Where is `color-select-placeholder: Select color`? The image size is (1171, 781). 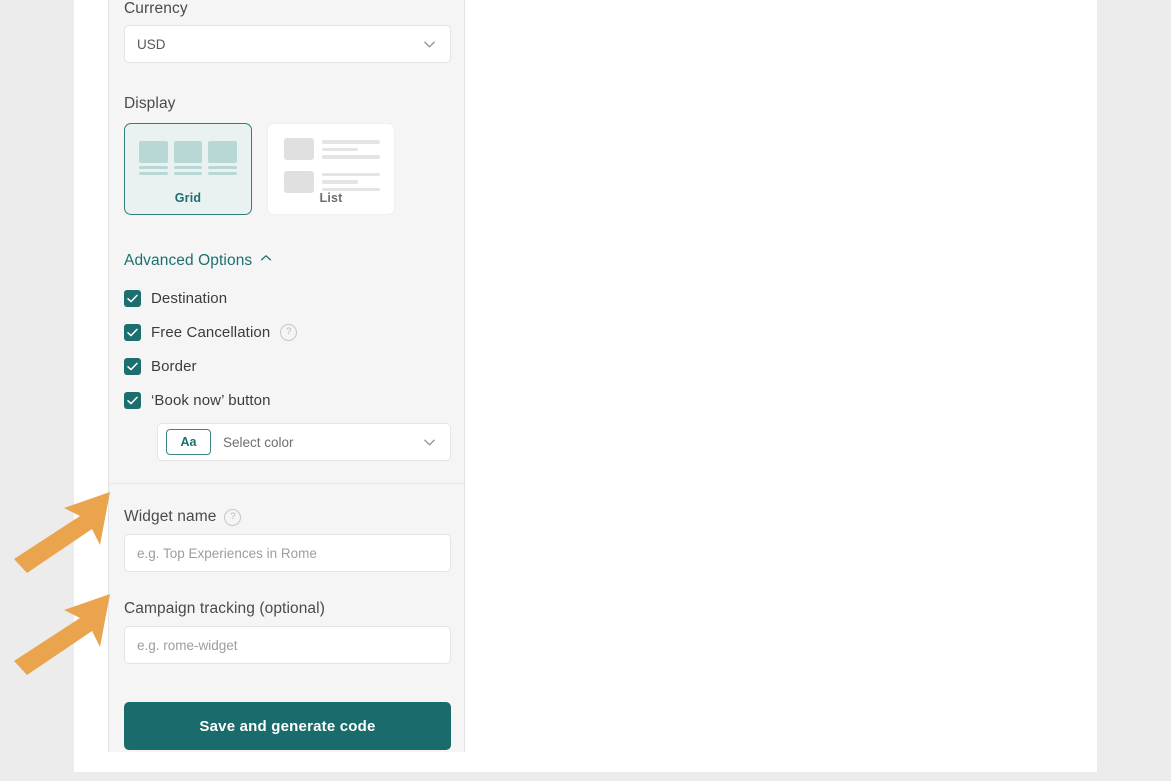
color-select-placeholder: Select color is located at coordinates (258, 442).